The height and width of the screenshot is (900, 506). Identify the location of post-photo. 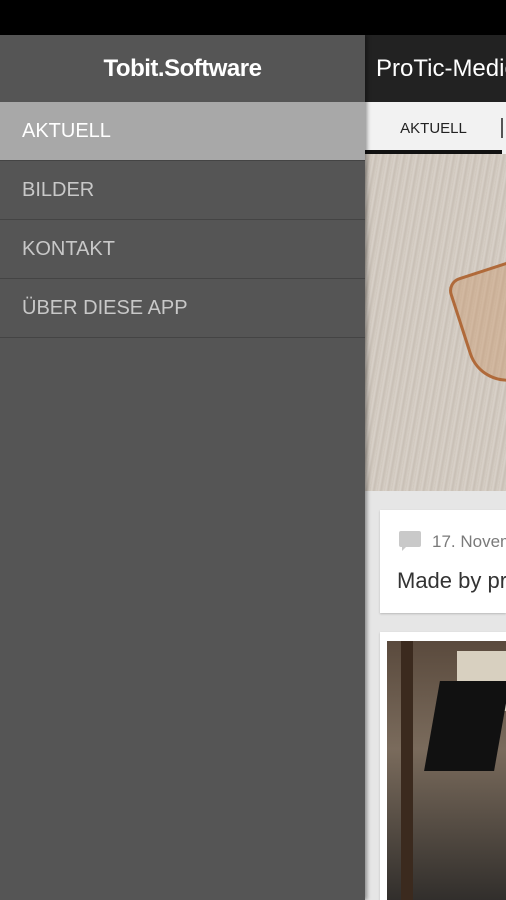
(446, 770).